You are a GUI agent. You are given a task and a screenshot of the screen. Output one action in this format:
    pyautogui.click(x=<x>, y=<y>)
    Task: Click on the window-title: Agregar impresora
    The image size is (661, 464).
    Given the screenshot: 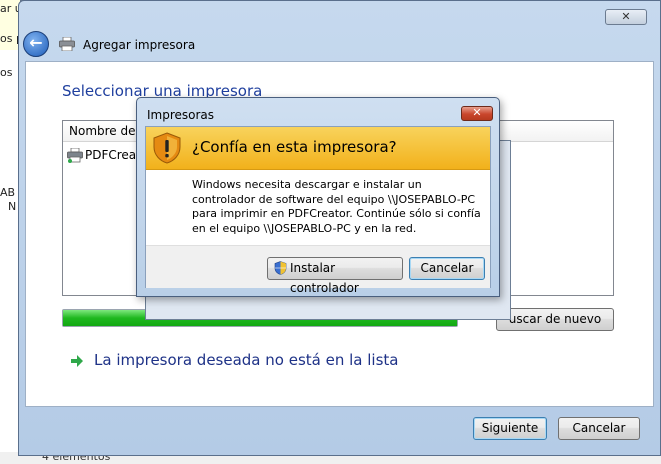 What is the action you would take?
    pyautogui.click(x=139, y=45)
    